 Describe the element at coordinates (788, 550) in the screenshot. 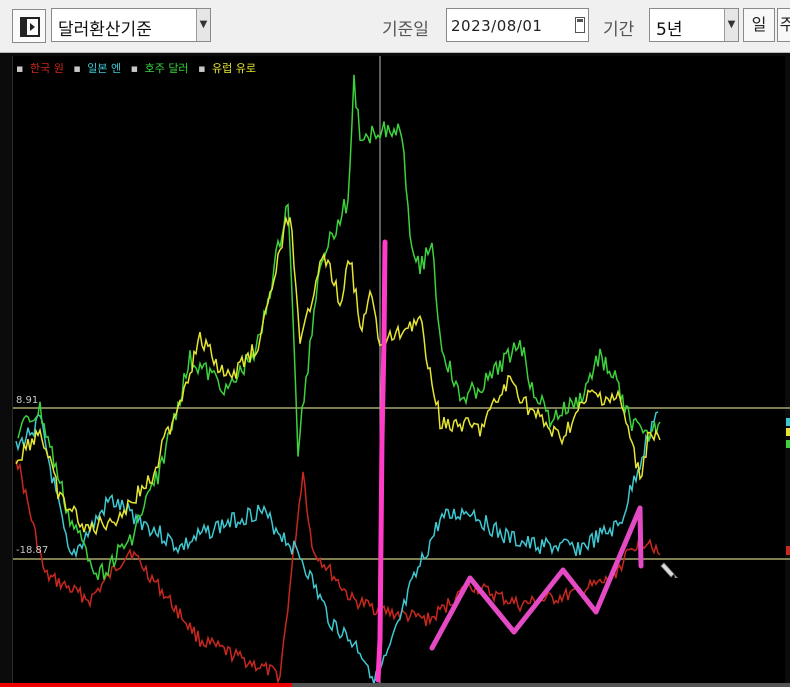

I see `right-edge-marker-red` at that location.